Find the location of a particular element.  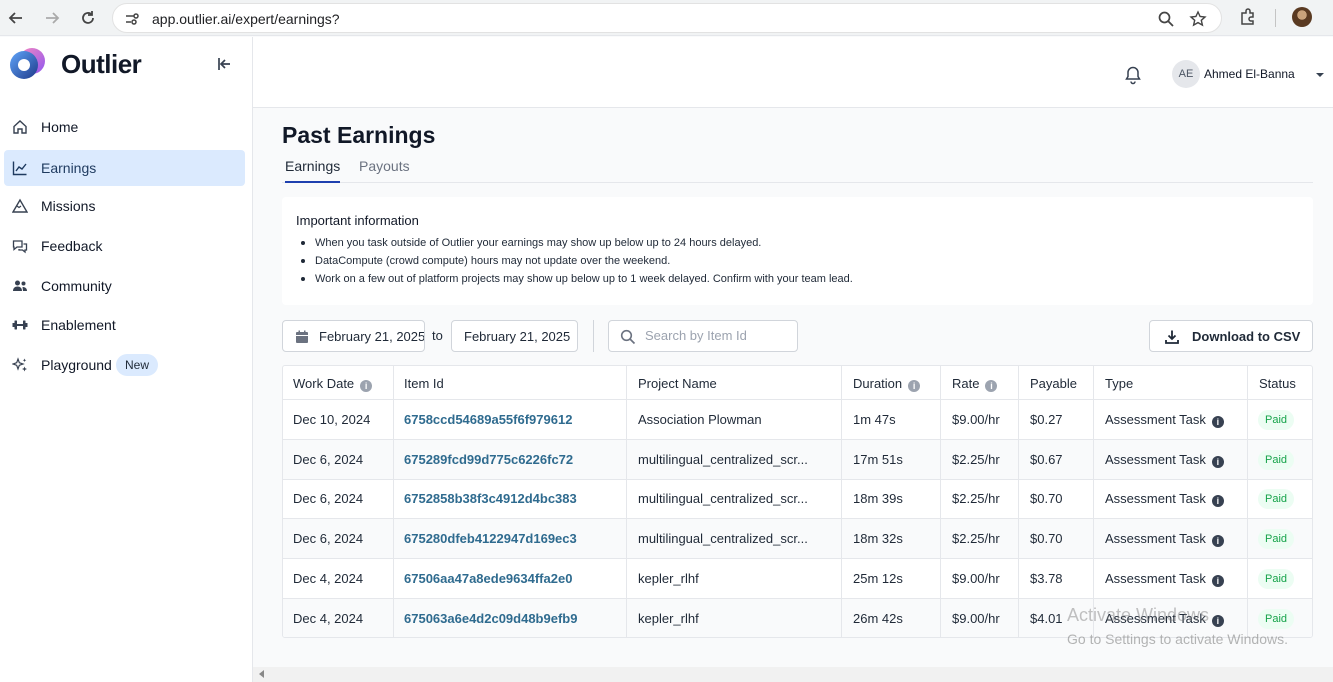

scroll-left-icon is located at coordinates (262, 674).